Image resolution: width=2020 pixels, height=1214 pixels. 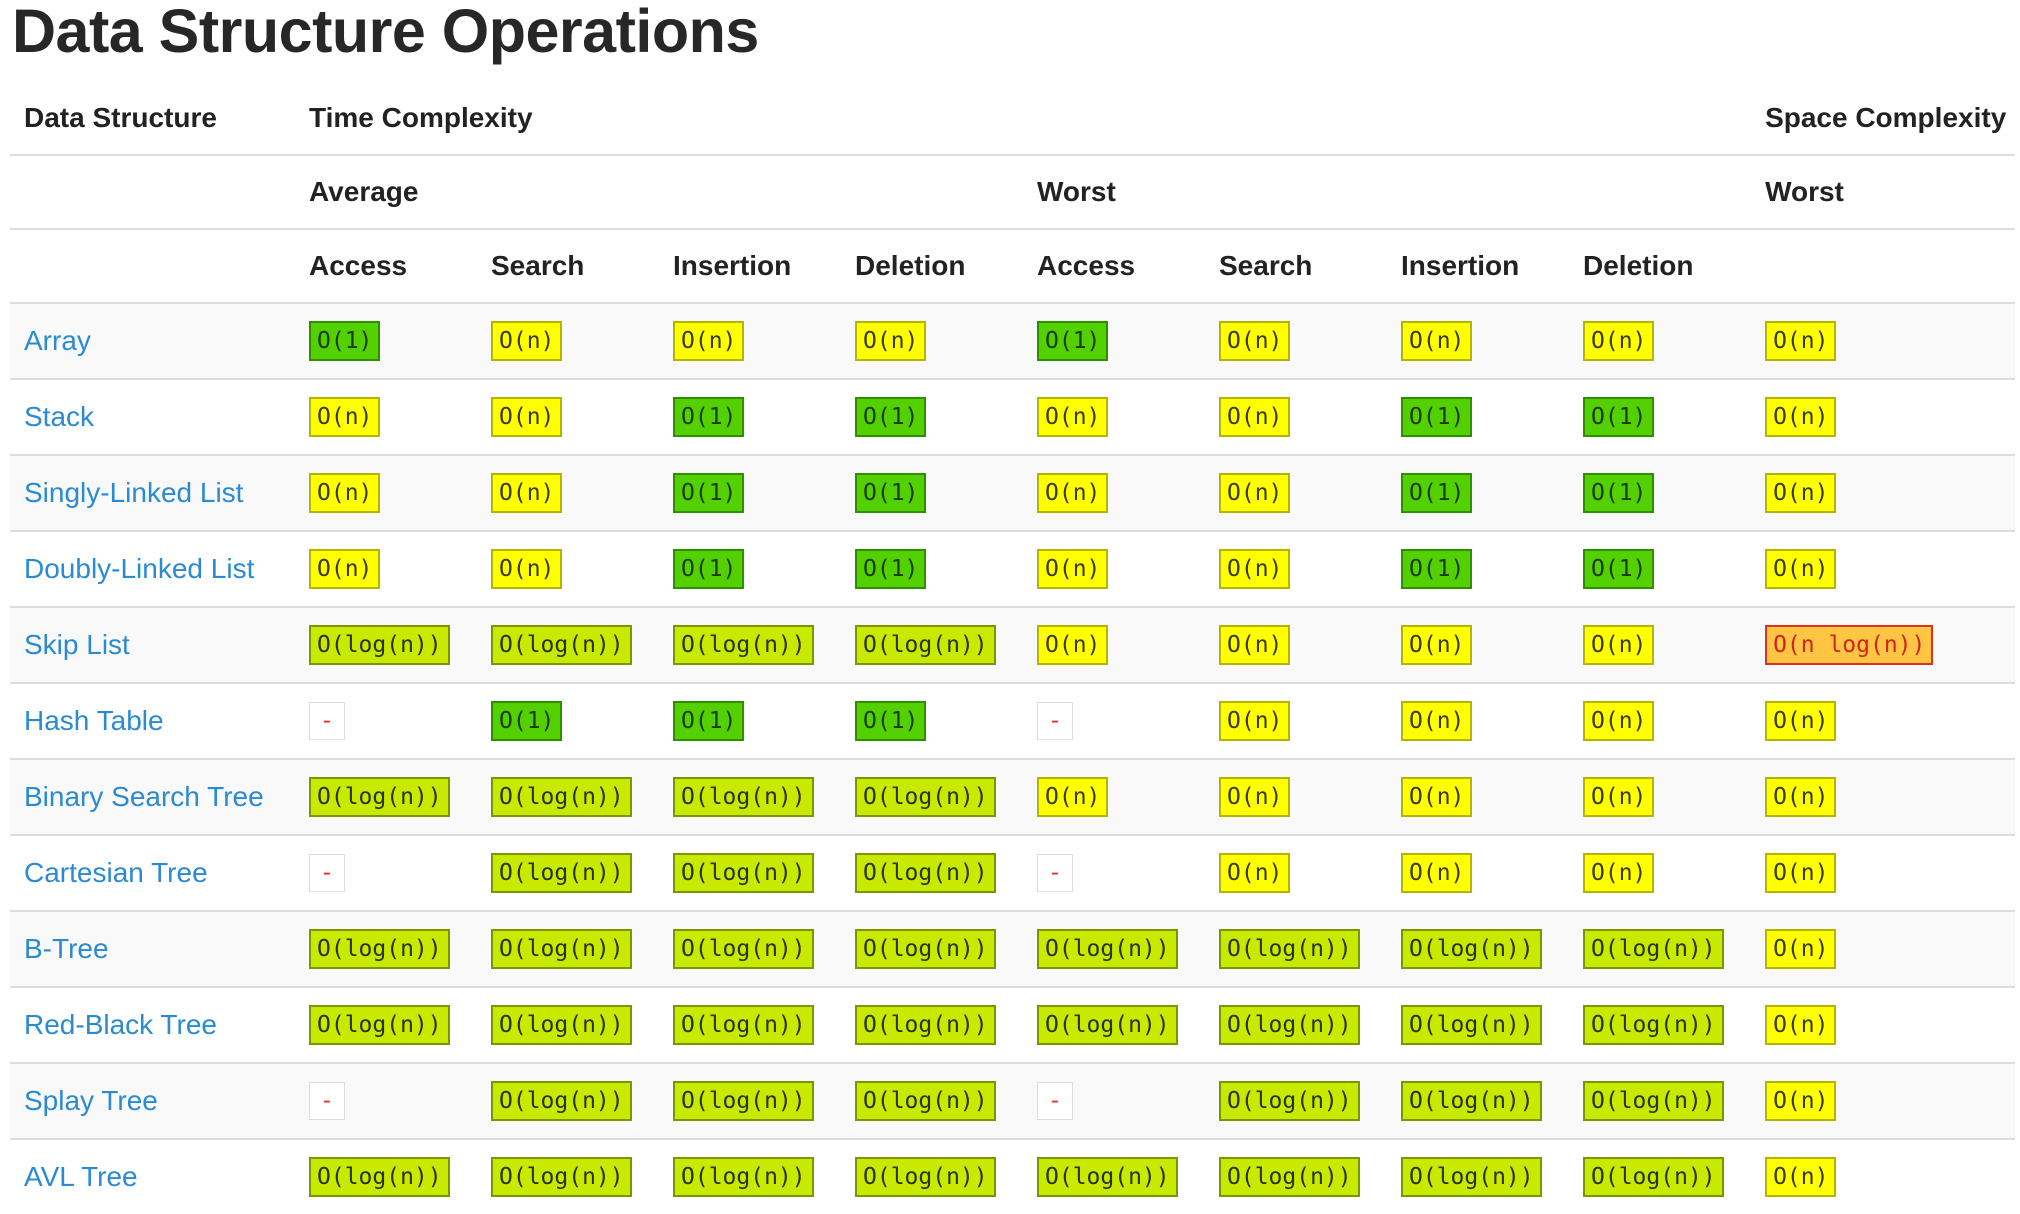 What do you see at coordinates (386, 265) in the screenshot?
I see `header-avg-access: Access` at bounding box center [386, 265].